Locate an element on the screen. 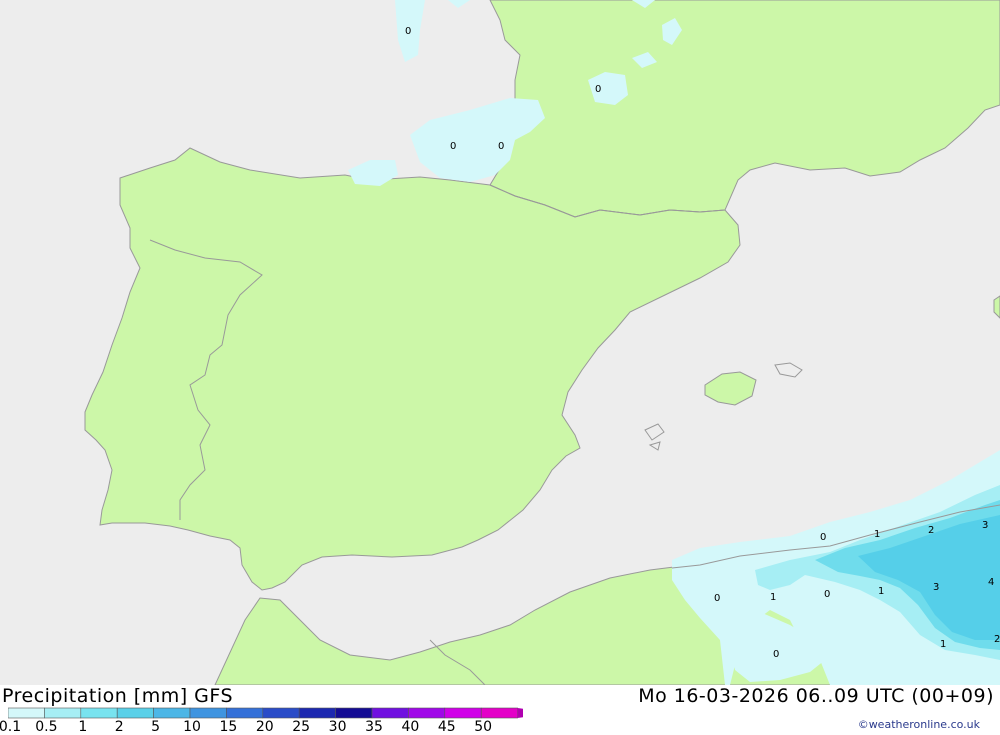 This screenshot has height=735, width=1000. valid-time: Mo 16-03-2026 06..09 UTC (00+09) is located at coordinates (816, 696).